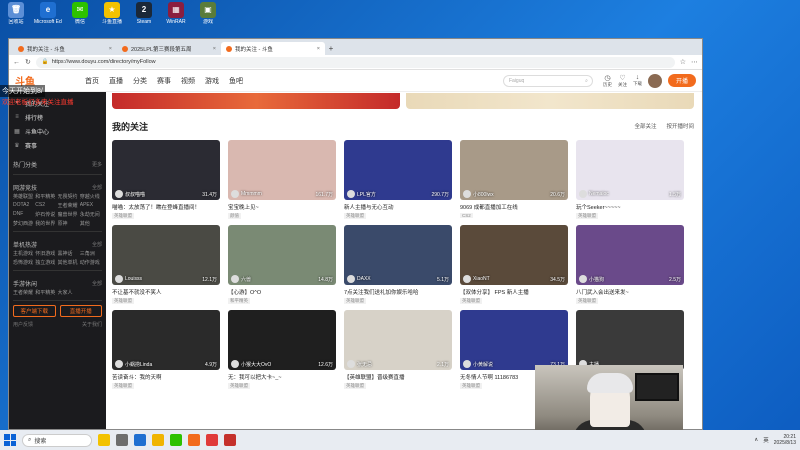  Describe the element at coordinates (514, 340) in the screenshot. I see `stream-thumbnail: 小黄解说73.1万` at that location.